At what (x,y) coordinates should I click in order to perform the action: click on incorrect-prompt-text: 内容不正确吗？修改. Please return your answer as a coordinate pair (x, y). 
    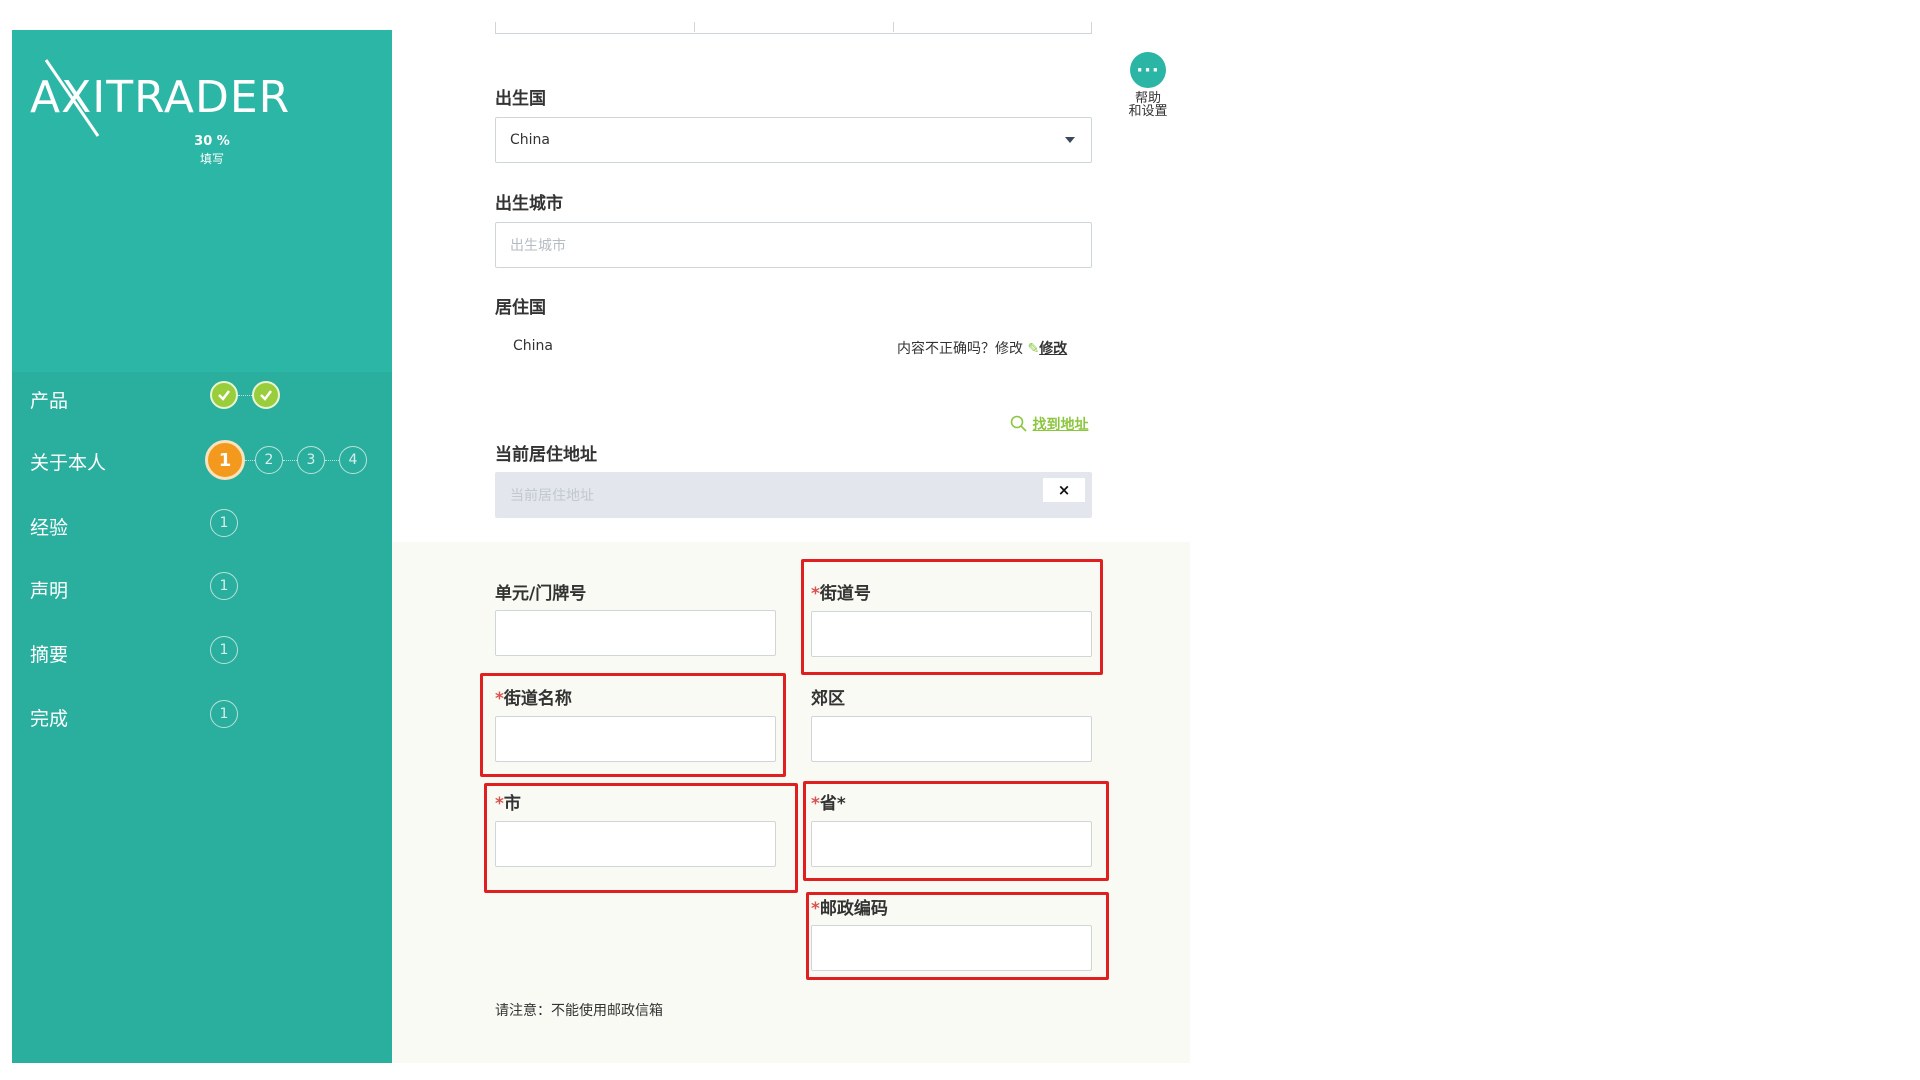
    Looking at the image, I should click on (960, 349).